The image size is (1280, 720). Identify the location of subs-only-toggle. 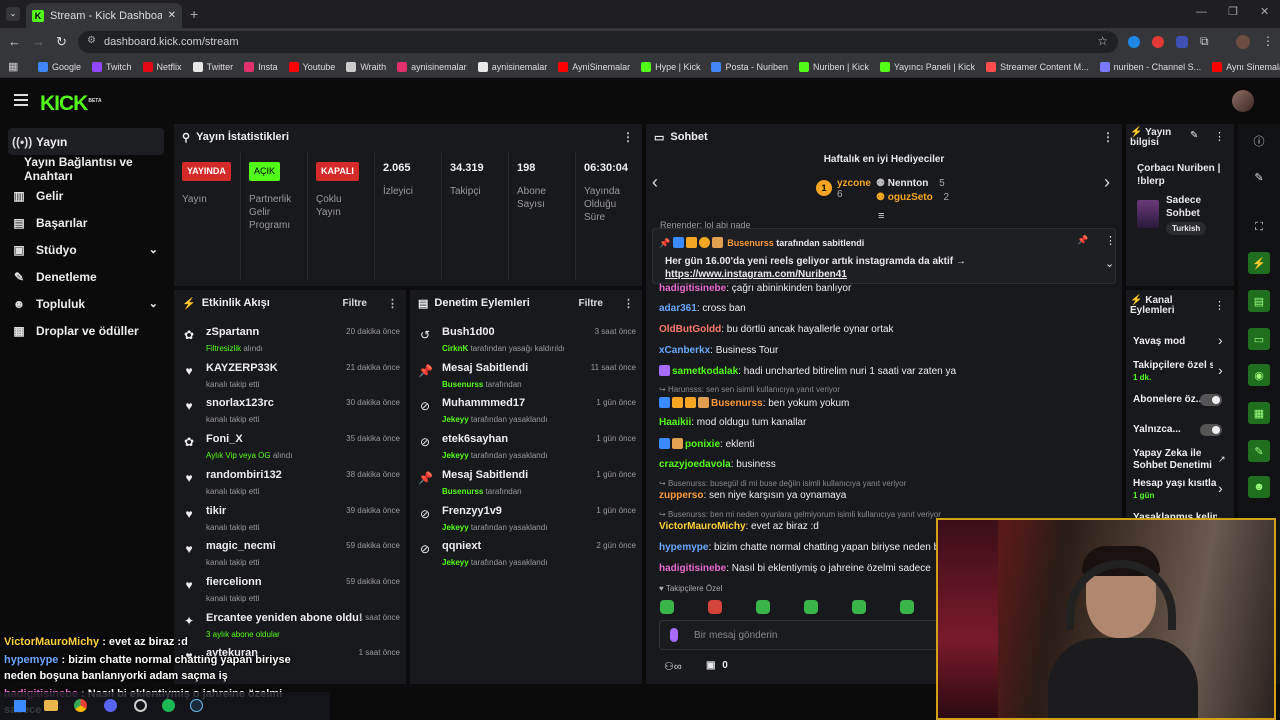
(1211, 400).